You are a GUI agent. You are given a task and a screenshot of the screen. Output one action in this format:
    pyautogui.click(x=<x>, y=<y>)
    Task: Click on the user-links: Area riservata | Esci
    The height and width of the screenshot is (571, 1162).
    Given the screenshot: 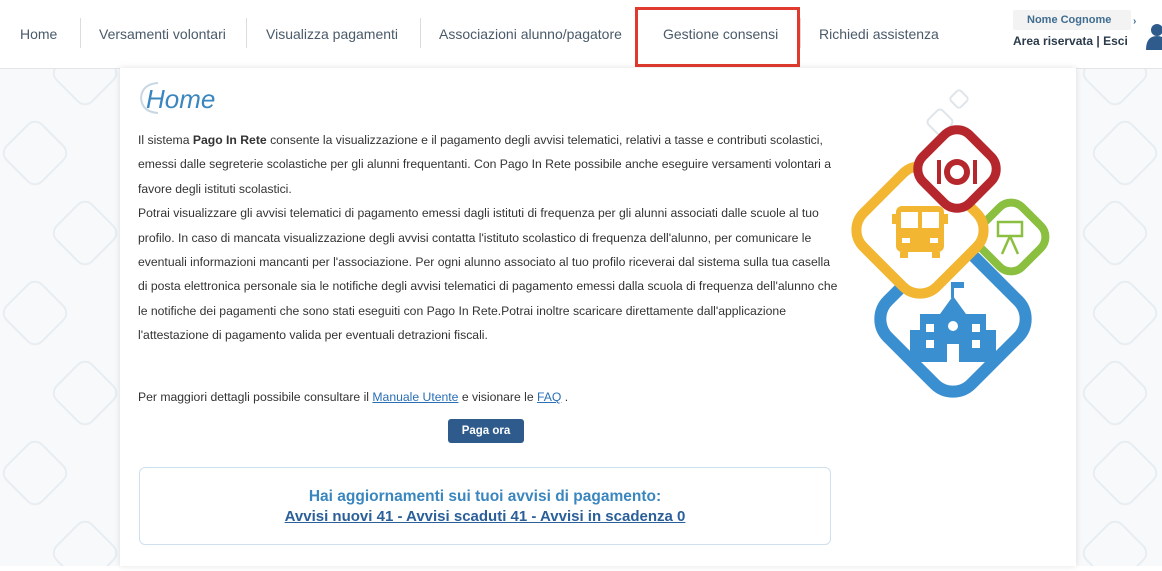 What is the action you would take?
    pyautogui.click(x=1070, y=41)
    